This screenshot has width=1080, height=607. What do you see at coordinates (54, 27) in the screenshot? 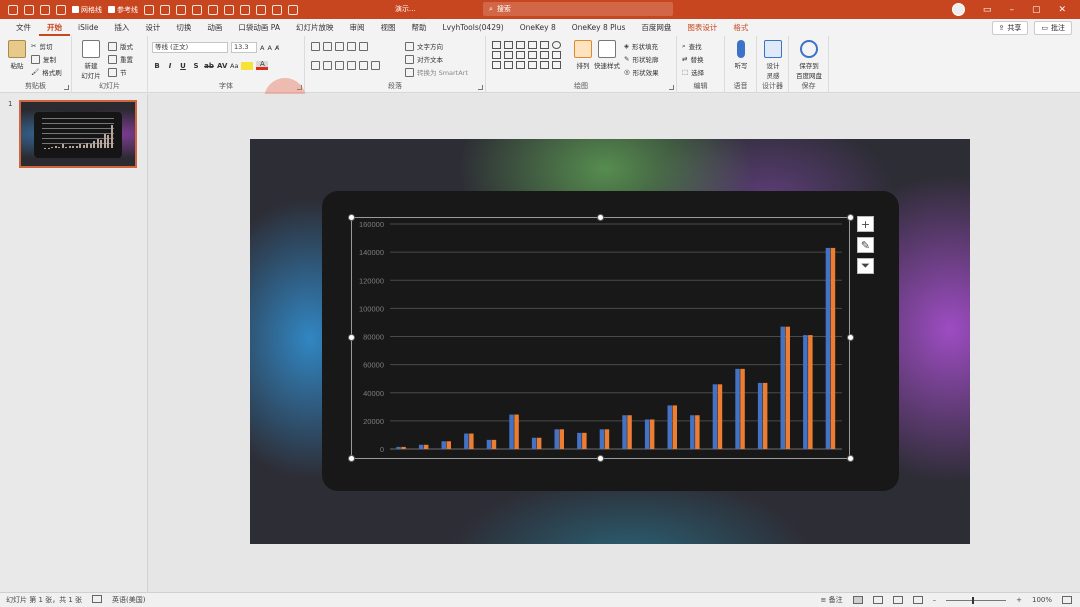
I see `tab-1: 开始` at bounding box center [54, 27].